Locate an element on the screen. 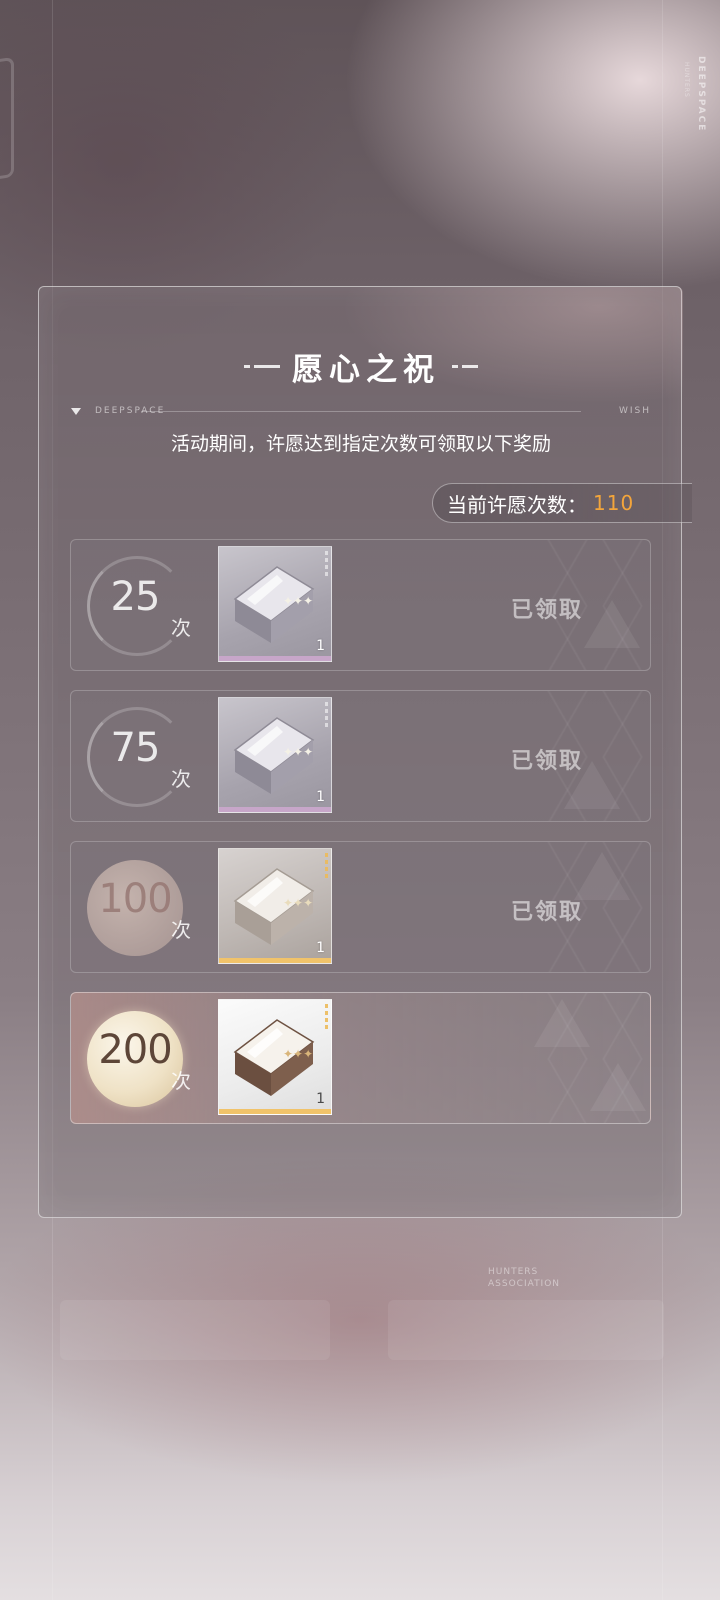 The height and width of the screenshot is (1600, 720). panel-subtitle: 活动期间，许愿达到指定次数可领取以下奖励 is located at coordinates (360, 444).